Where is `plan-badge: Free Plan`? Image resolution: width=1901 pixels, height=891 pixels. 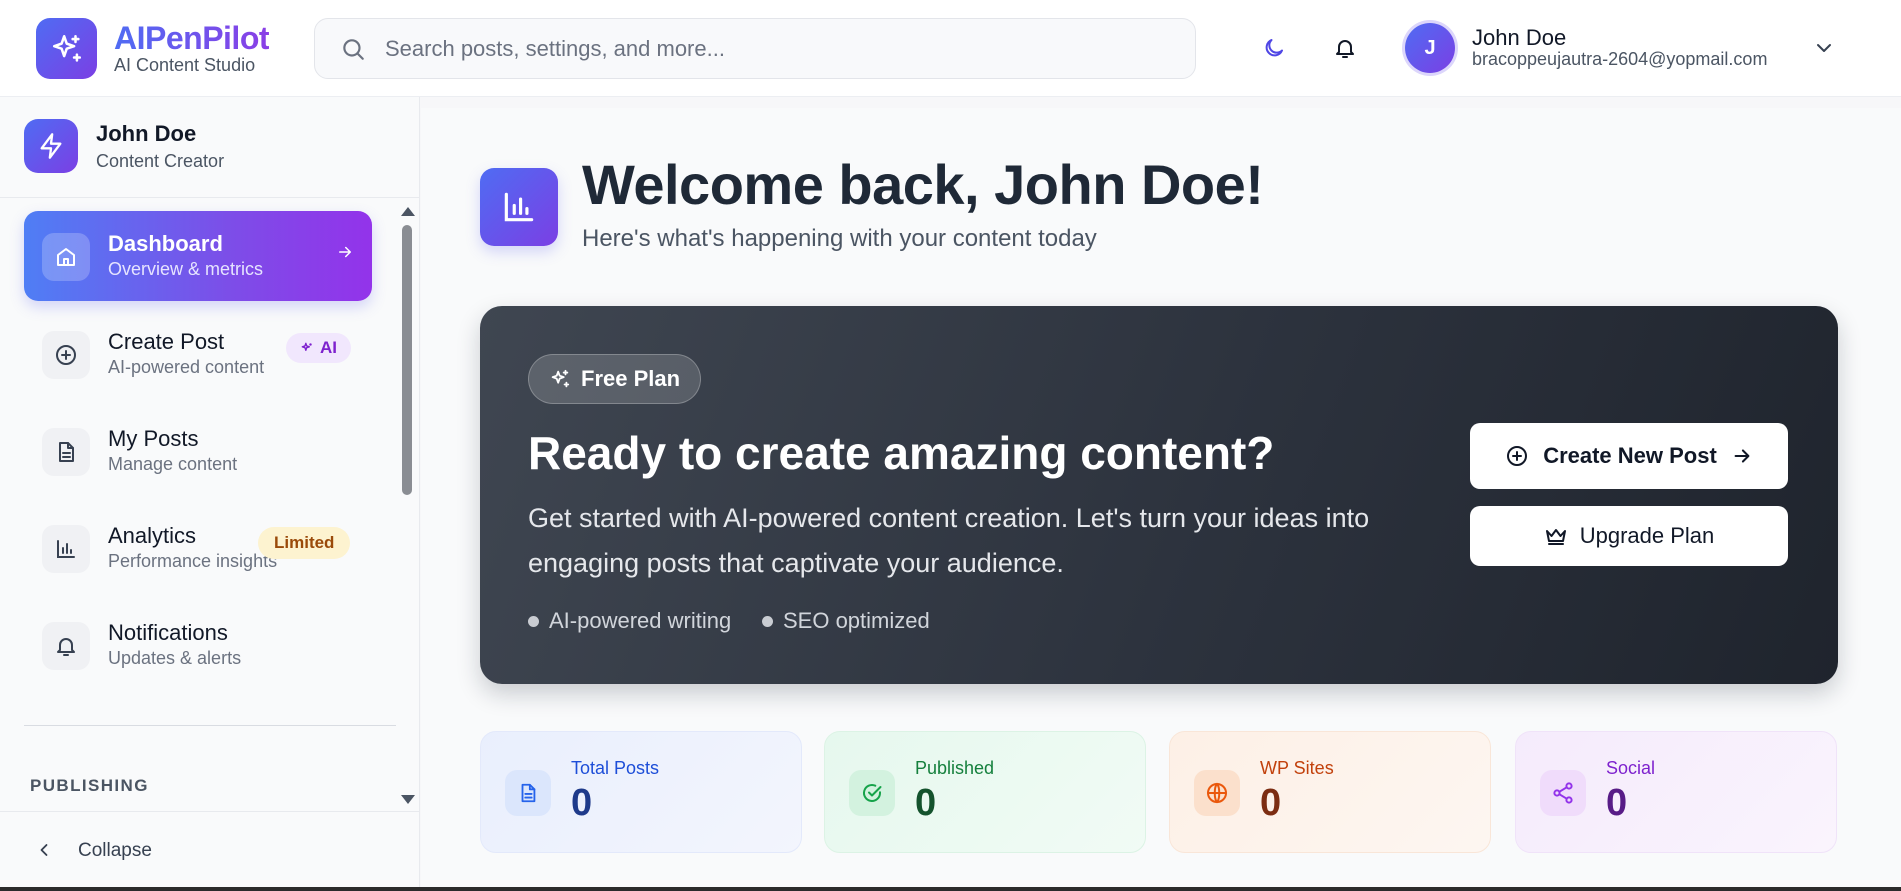
plan-badge: Free Plan is located at coordinates (615, 379).